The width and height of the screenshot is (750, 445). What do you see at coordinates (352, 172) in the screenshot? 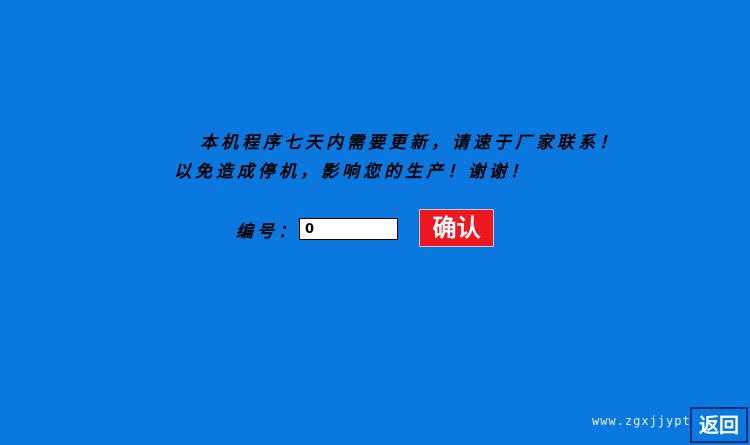
I see `notice-line-2: 以免造成停机，影响您的生产！谢谢！` at bounding box center [352, 172].